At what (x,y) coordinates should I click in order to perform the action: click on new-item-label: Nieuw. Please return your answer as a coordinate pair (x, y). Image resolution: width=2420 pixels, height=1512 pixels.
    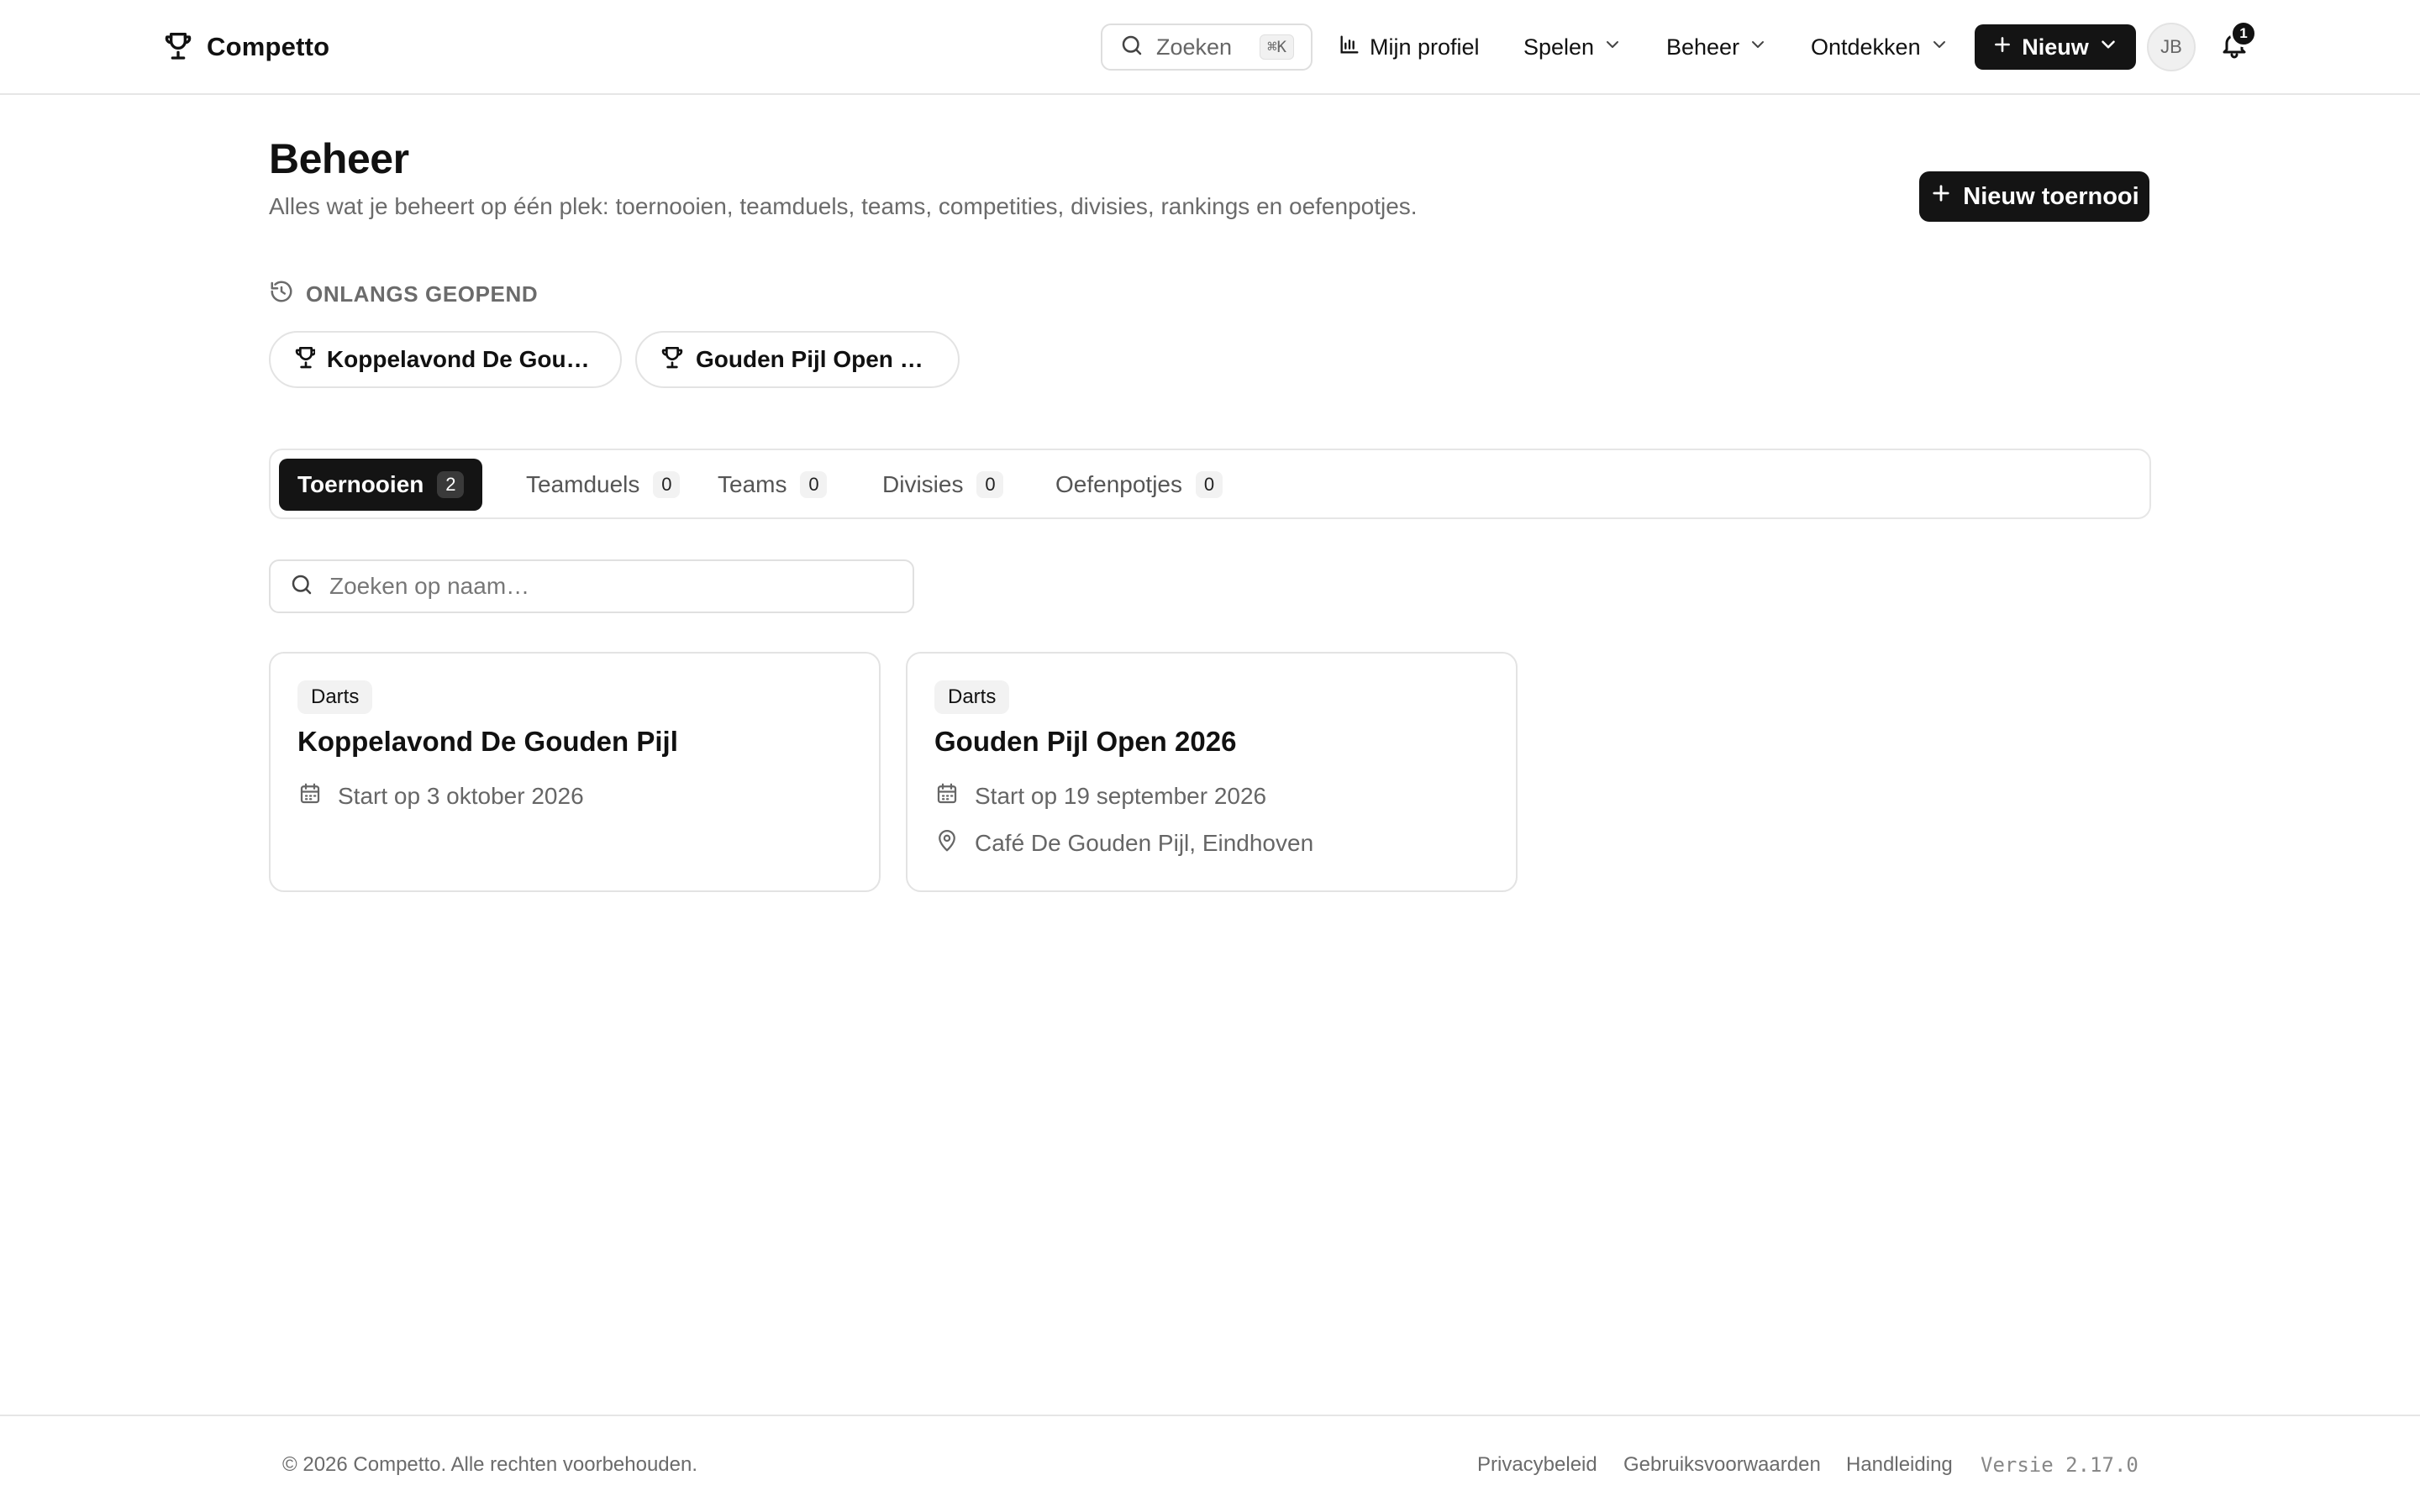
    Looking at the image, I should click on (2055, 47).